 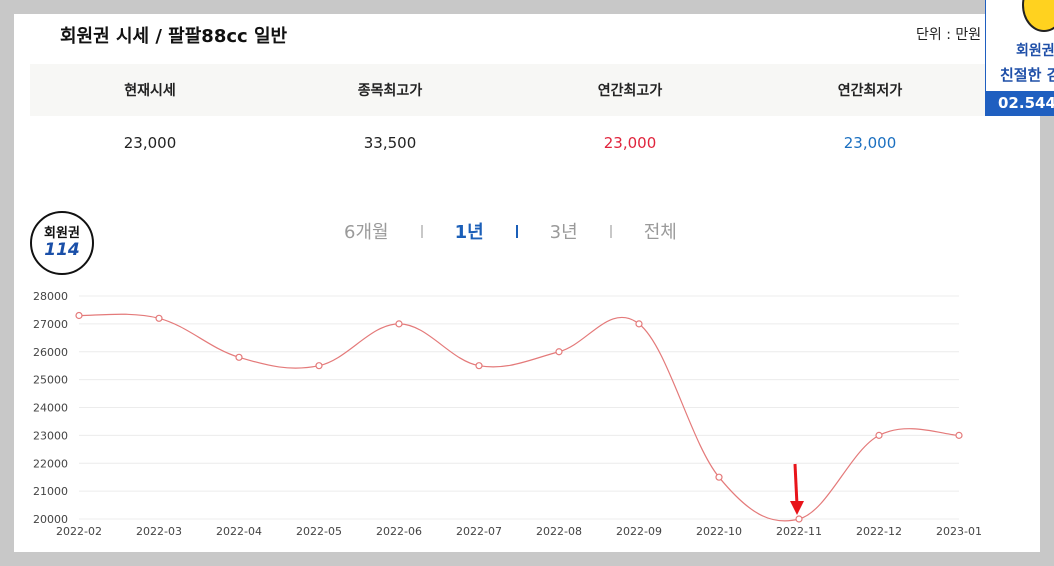 I want to click on x-tick-label: 2022-06, so click(x=399, y=531).